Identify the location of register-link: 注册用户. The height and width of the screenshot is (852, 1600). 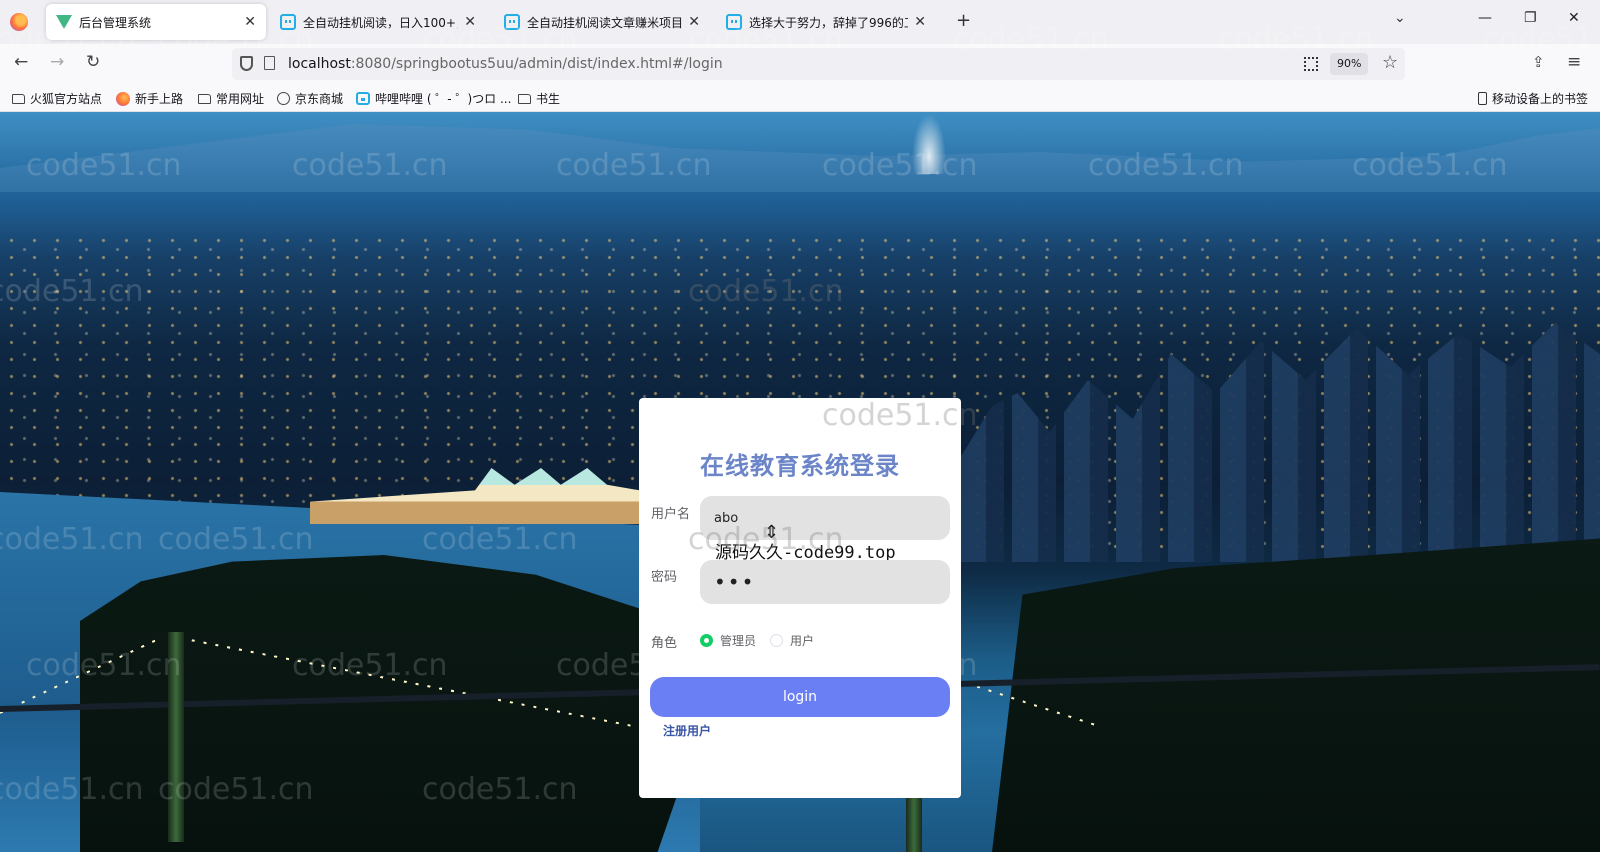
(687, 730).